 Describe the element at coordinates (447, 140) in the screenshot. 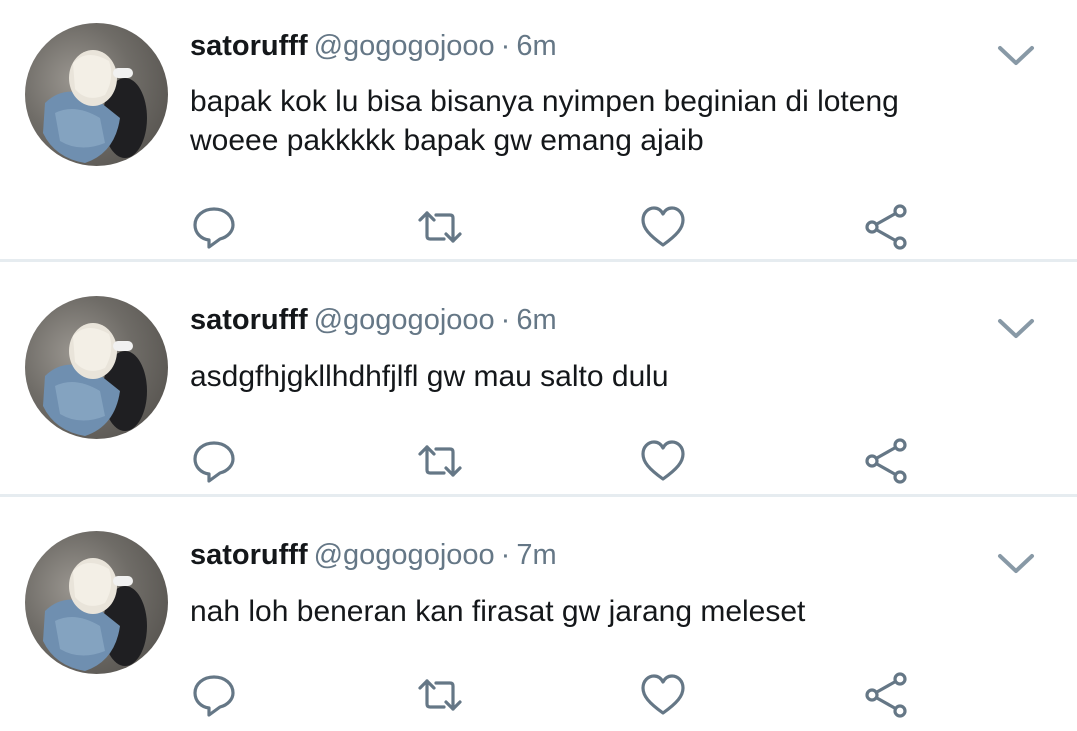

I see `tweet-text-line: woeee pakkkkk bapak gw emang ajaib` at that location.